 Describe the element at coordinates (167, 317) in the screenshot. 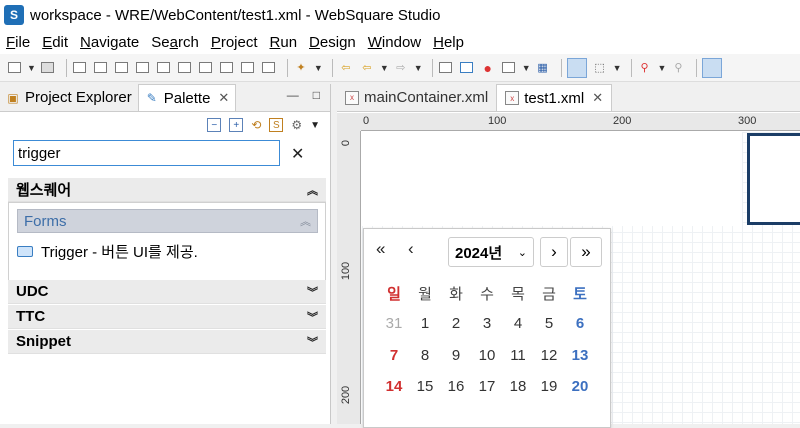

I see `category-ttc: TTC ︾` at that location.